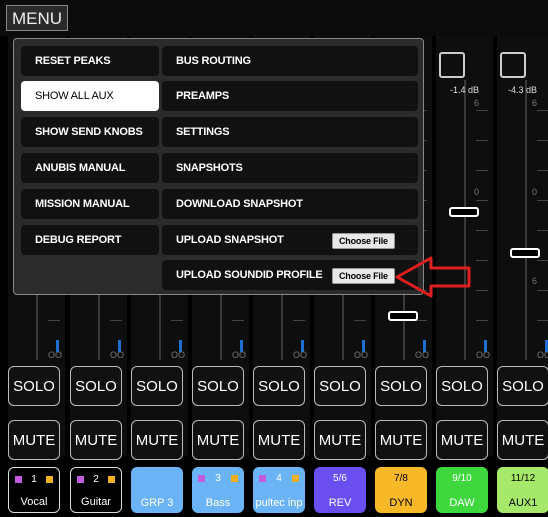 The width and height of the screenshot is (548, 517). What do you see at coordinates (90, 132) in the screenshot?
I see `menu-item-show-send-knobs: SHOW SEND KNOBS` at bounding box center [90, 132].